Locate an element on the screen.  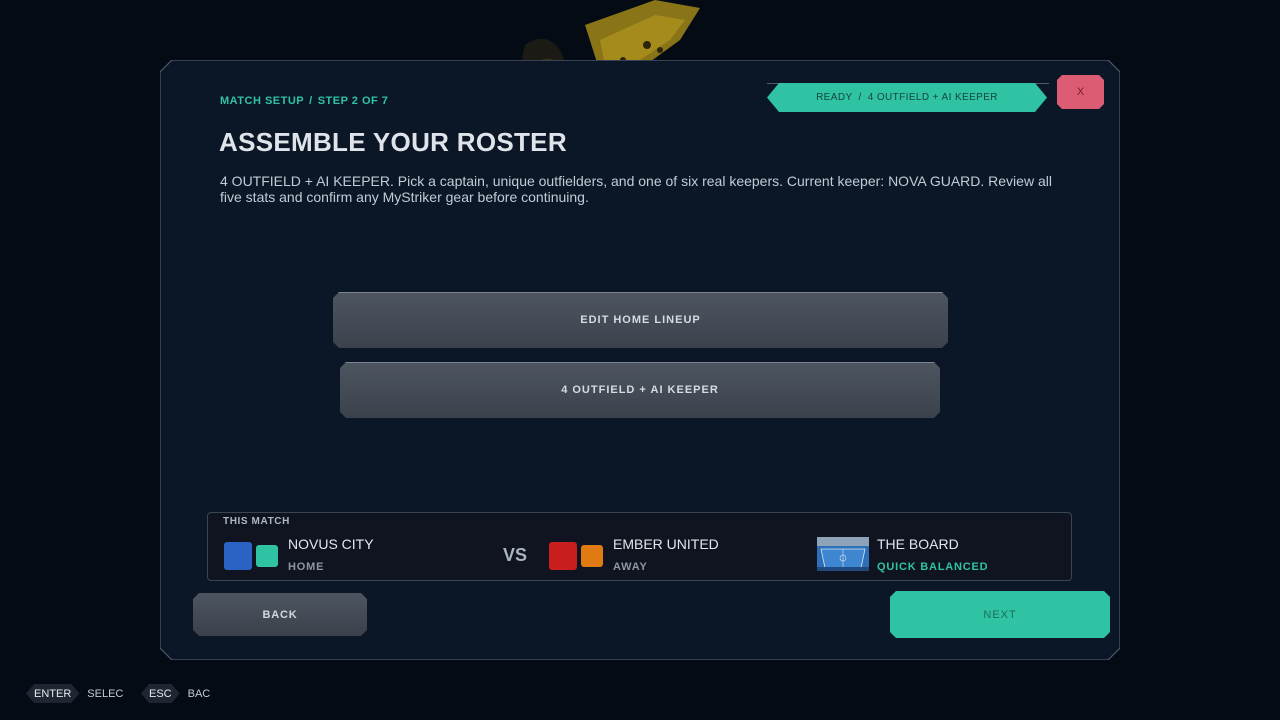
status-badge: READY / 4 OUTFIELD + AI KEEPER is located at coordinates (907, 97).